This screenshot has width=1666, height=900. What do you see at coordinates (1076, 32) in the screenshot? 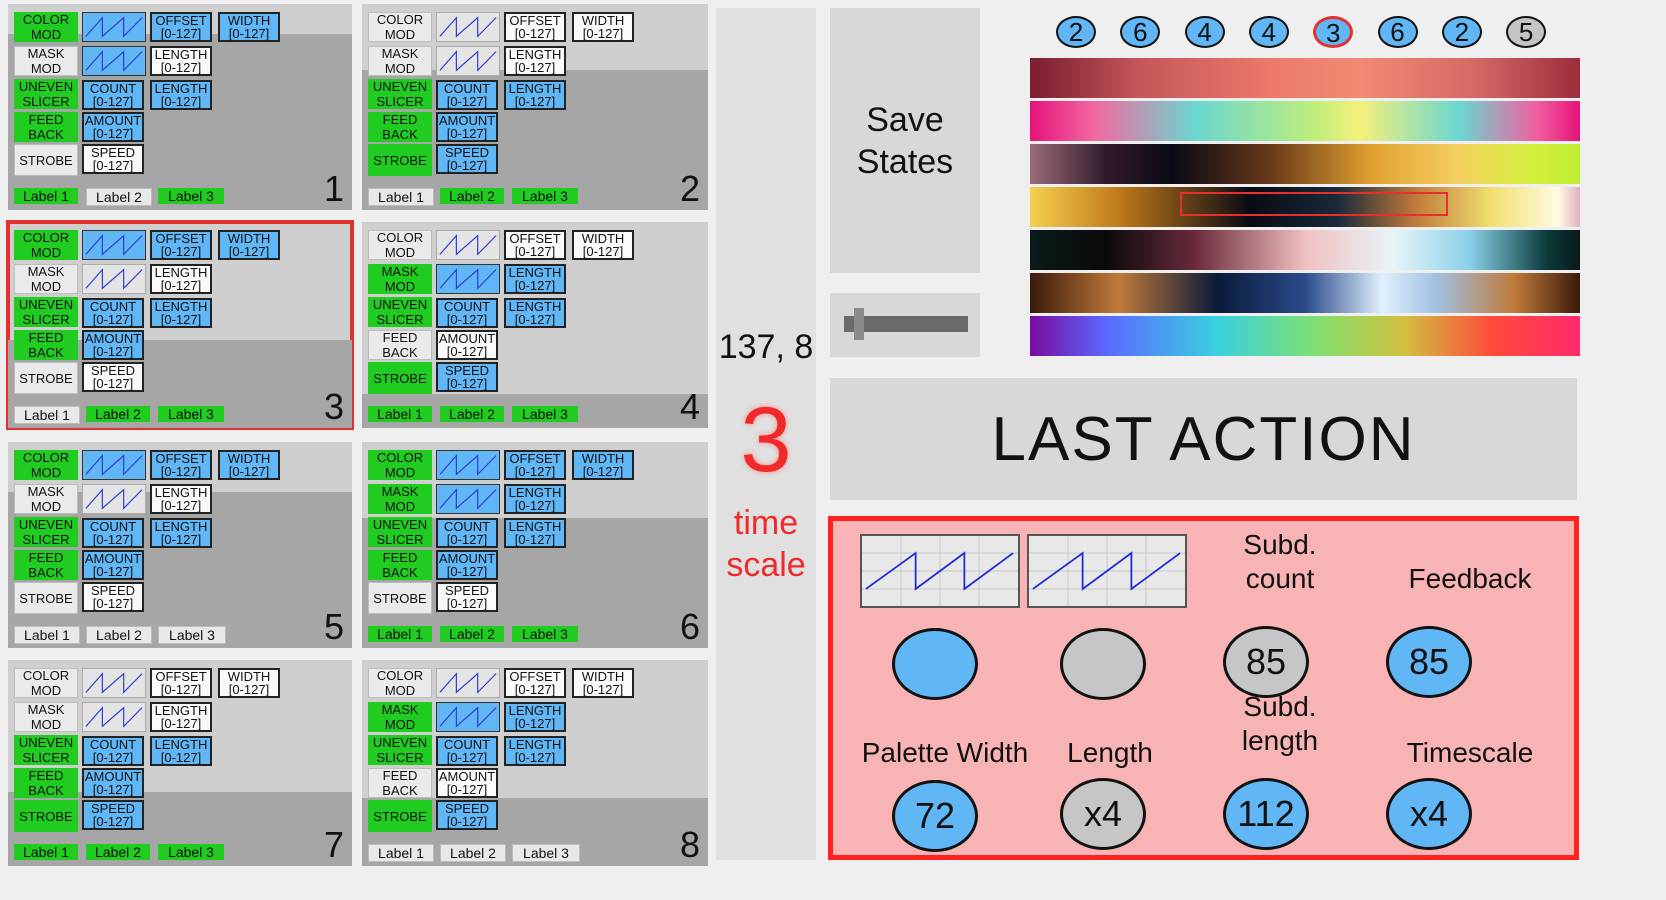
I see `palette-count-circle: 2` at bounding box center [1076, 32].